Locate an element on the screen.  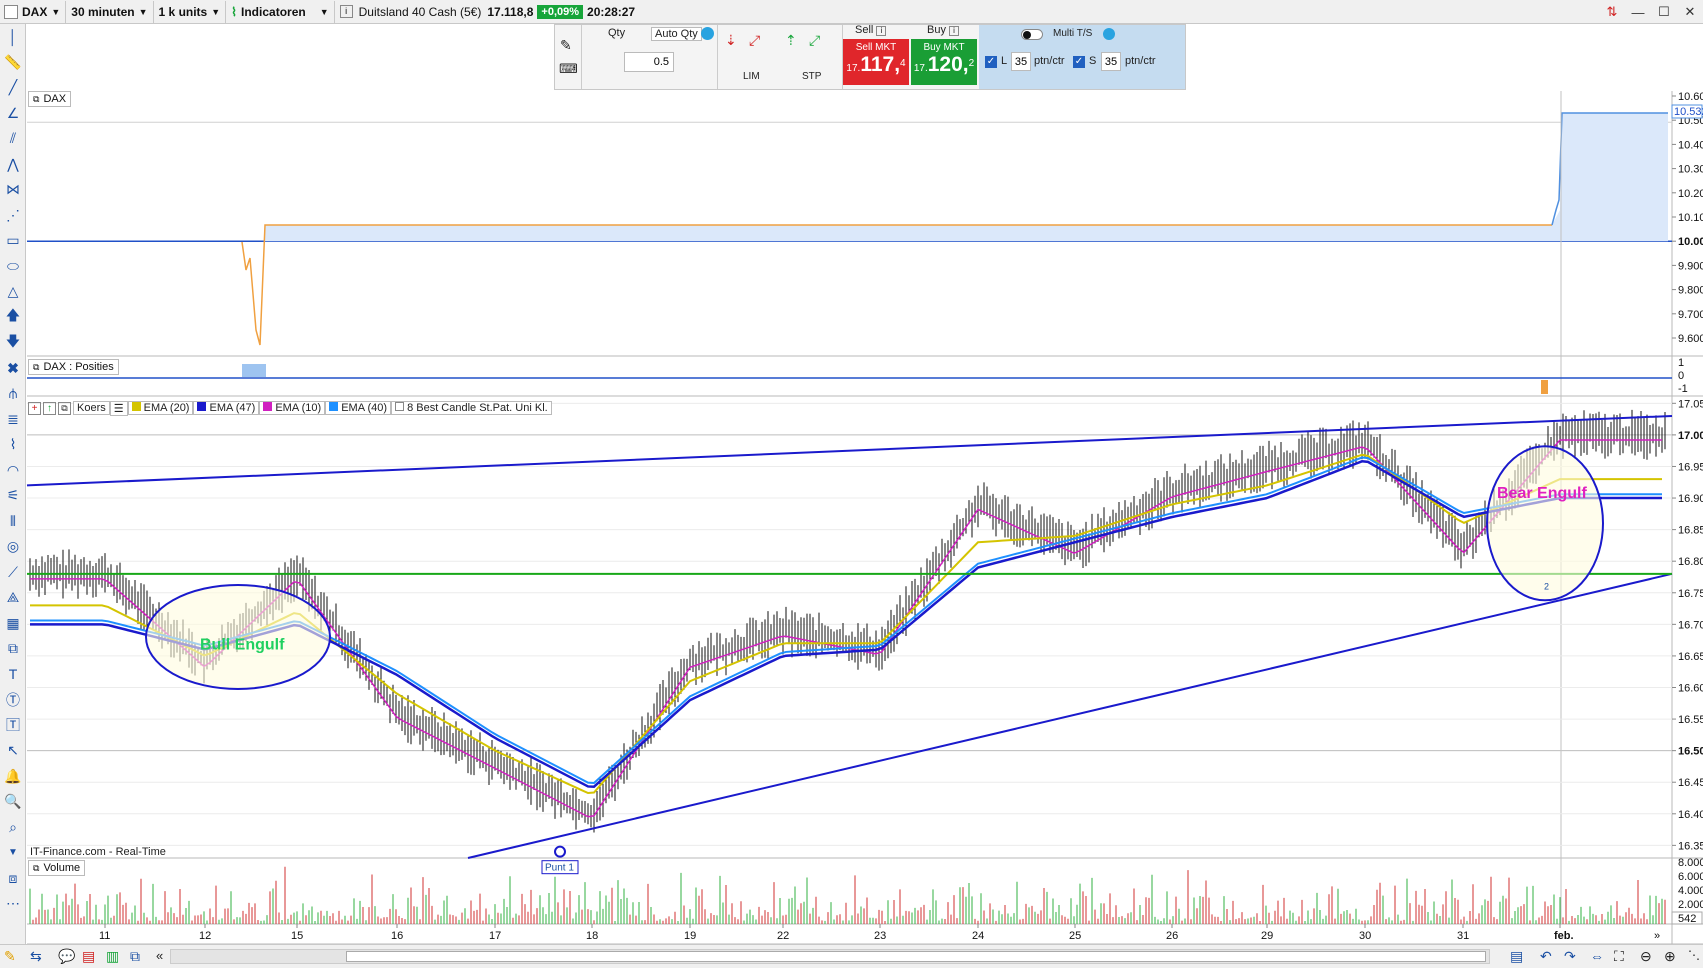
triangle-icon: △ is located at coordinates (13, 292).